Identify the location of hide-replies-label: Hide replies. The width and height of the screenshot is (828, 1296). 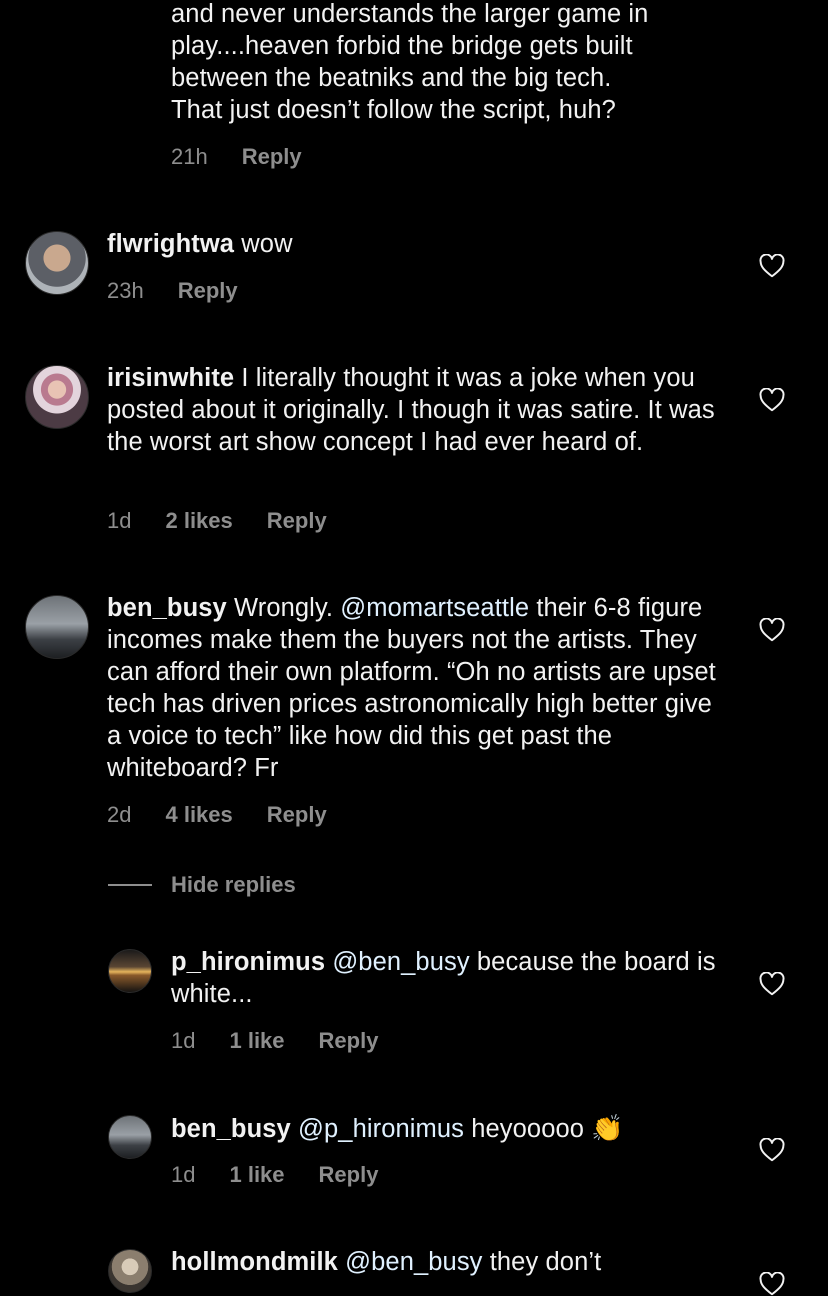
(233, 884).